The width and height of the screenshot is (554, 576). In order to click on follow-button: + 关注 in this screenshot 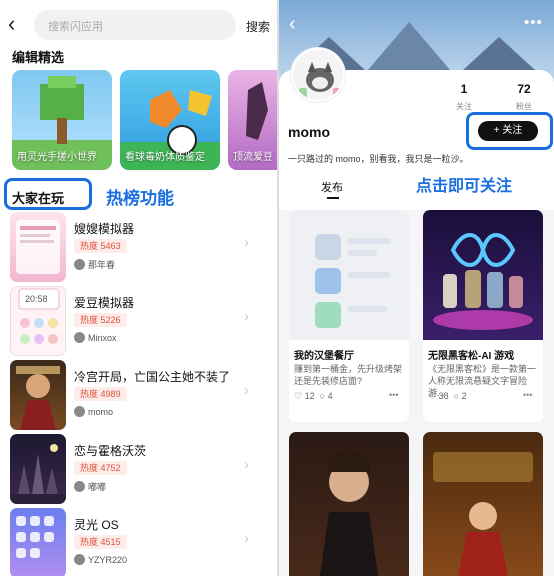, I will do `click(508, 131)`.